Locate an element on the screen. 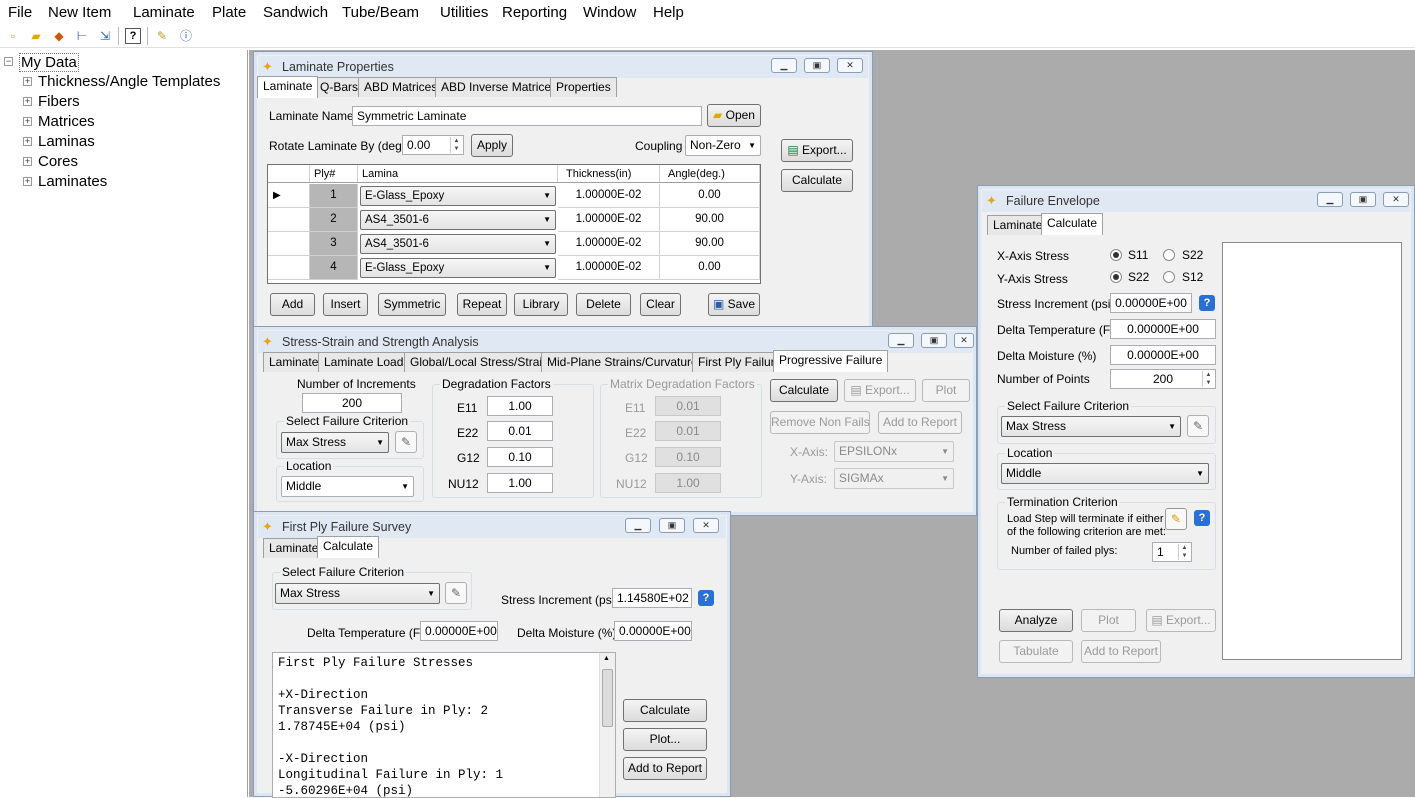 The image size is (1415, 798). minimize-icon: ▁ is located at coordinates (638, 525).